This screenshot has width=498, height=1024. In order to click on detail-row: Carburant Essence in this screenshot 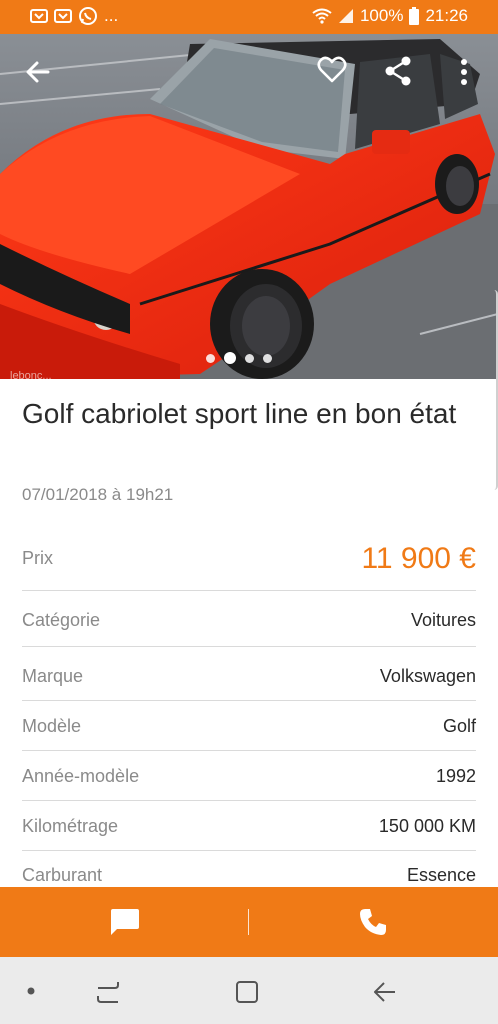, I will do `click(249, 876)`.